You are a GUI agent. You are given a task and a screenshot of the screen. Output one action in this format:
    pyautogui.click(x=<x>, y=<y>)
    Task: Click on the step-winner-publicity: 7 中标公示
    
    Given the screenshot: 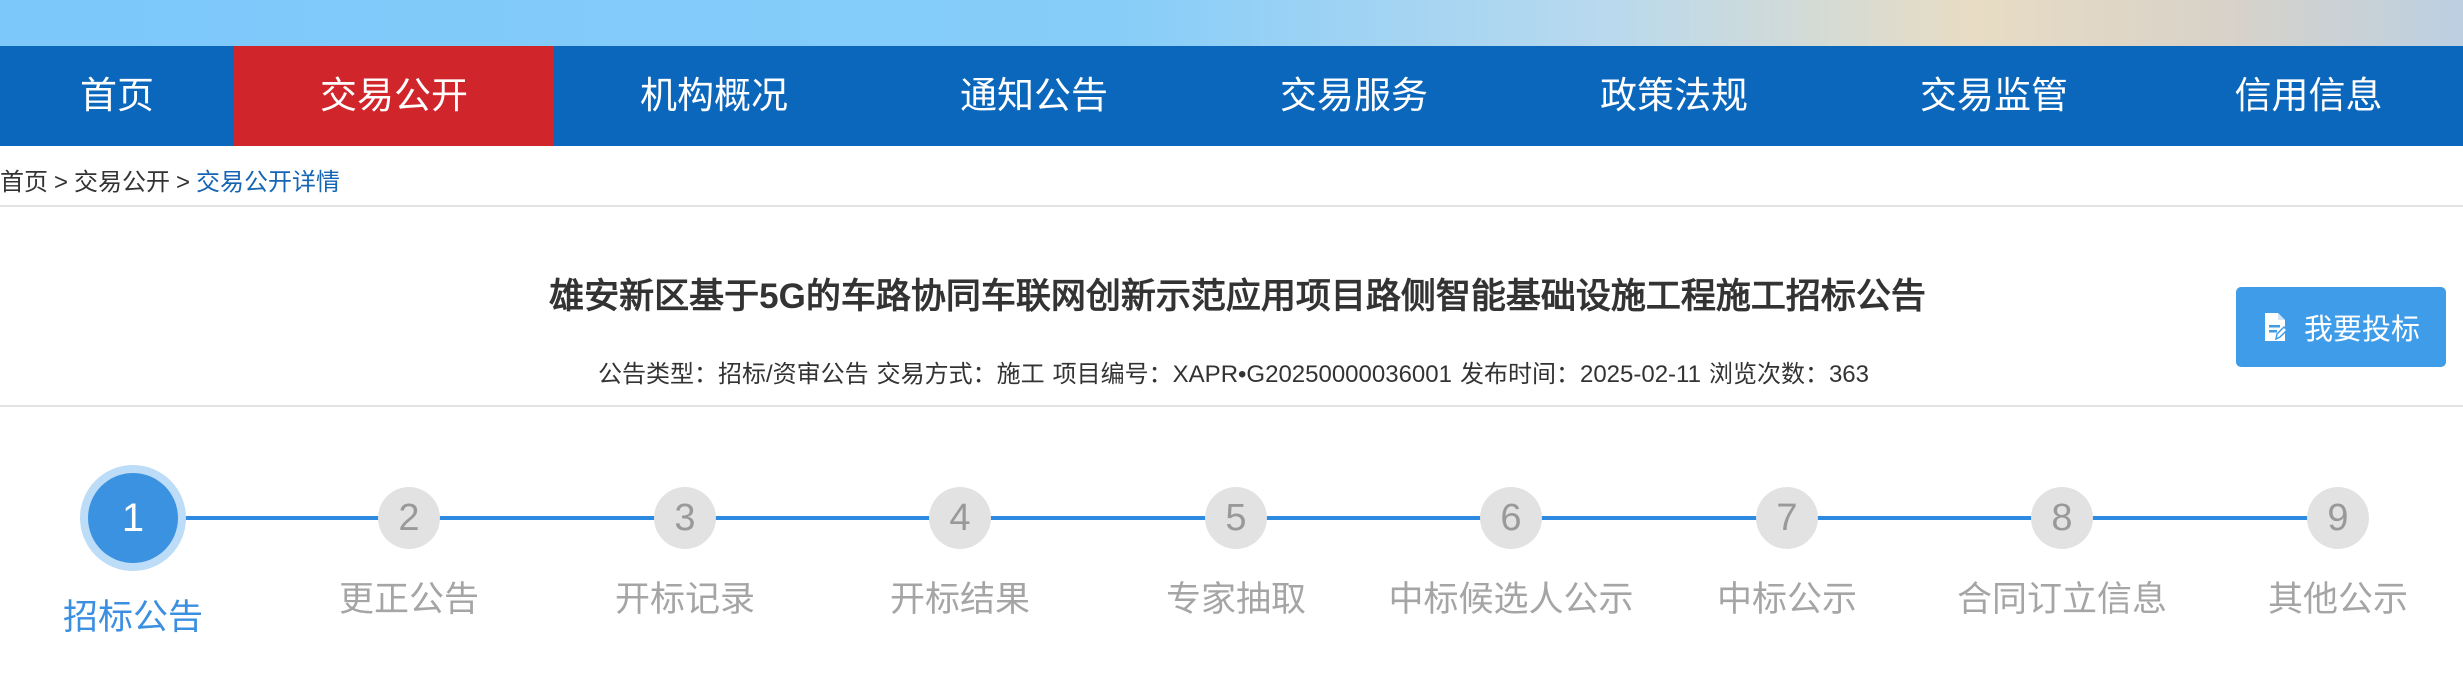 What is the action you would take?
    pyautogui.click(x=1787, y=538)
    